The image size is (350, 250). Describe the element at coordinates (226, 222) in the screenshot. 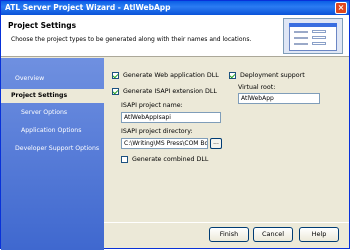

I see `footer-divider` at that location.